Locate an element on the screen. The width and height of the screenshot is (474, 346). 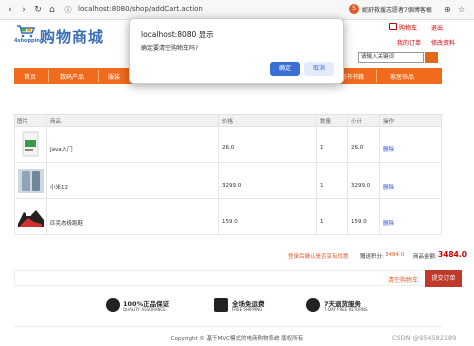
feature-subtitle: QUALITY ASSURANCE is located at coordinates (144, 309).